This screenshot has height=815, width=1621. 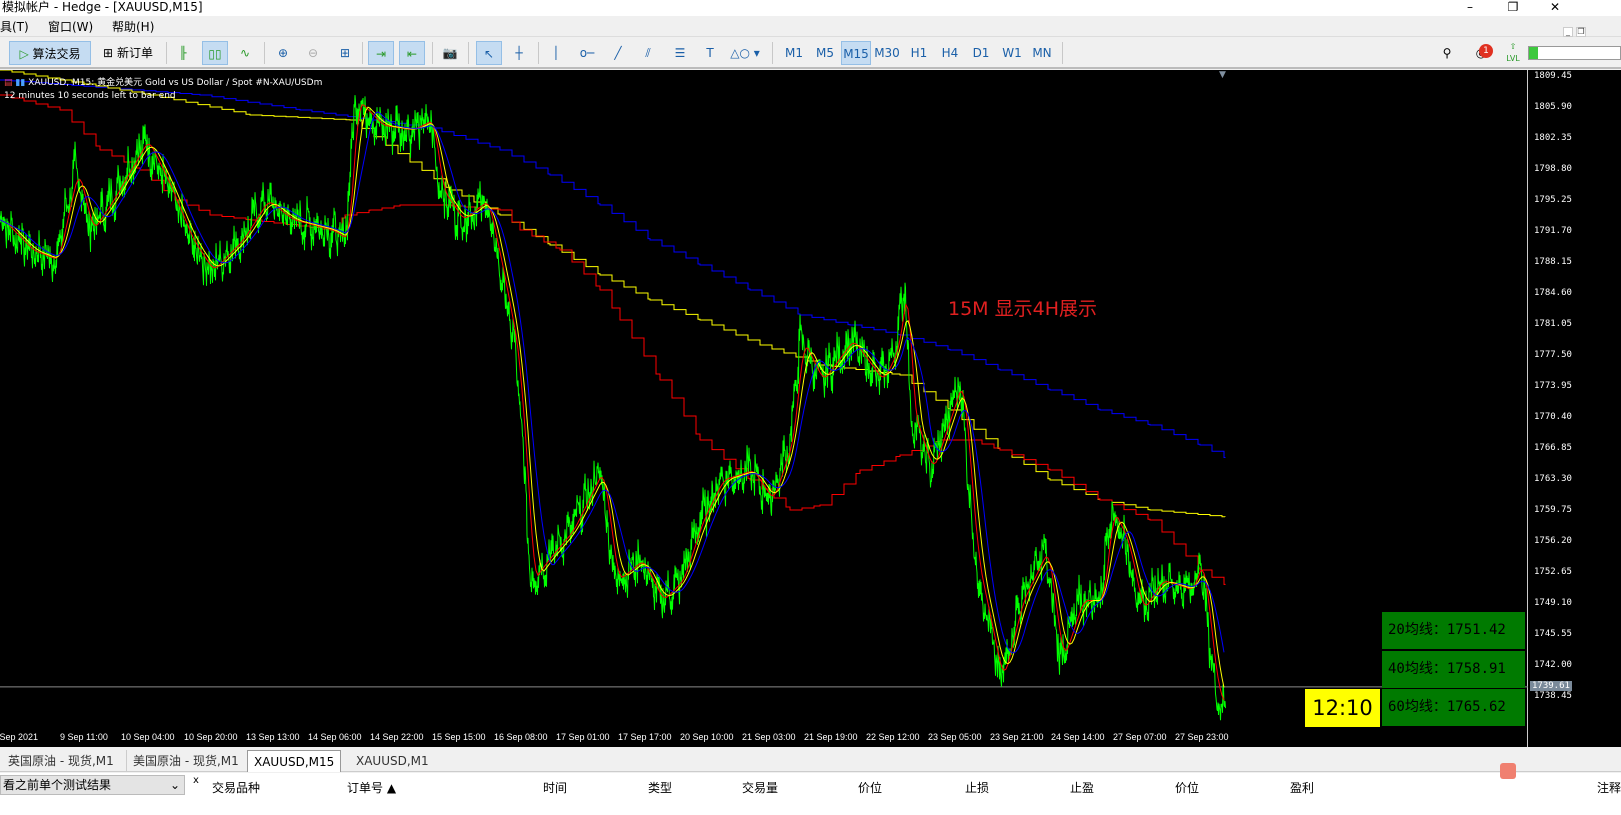 What do you see at coordinates (760, 787) in the screenshot?
I see `column-header: 交易量` at bounding box center [760, 787].